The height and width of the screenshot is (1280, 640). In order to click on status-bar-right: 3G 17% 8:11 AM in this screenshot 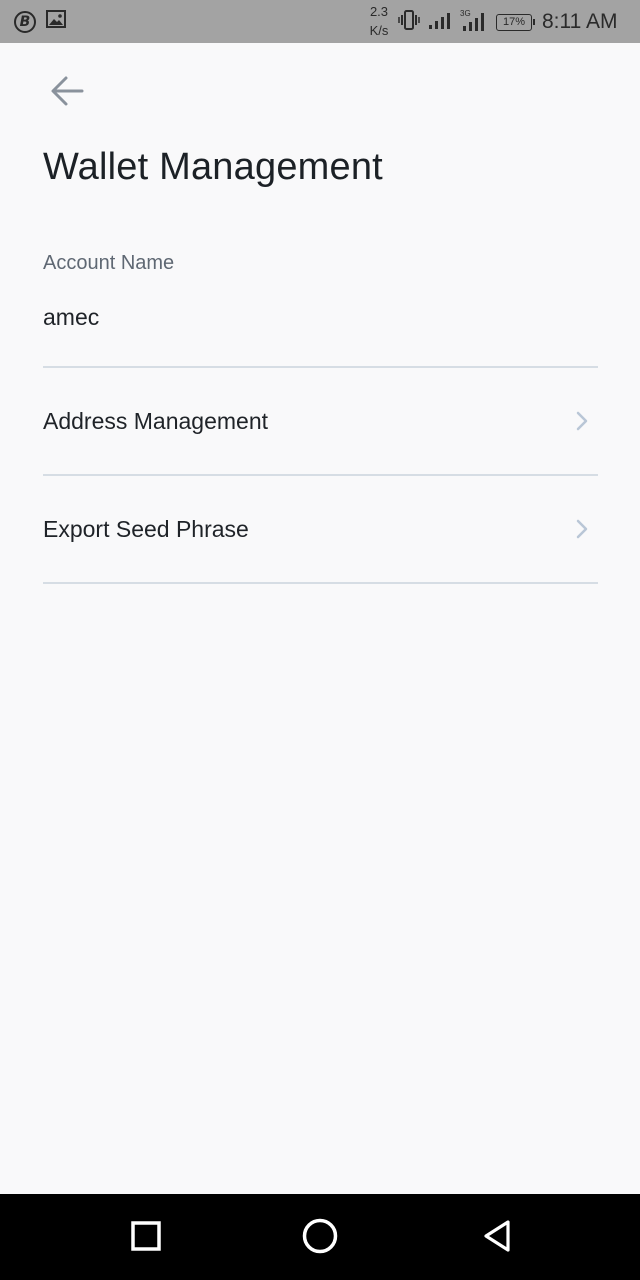, I will do `click(508, 22)`.